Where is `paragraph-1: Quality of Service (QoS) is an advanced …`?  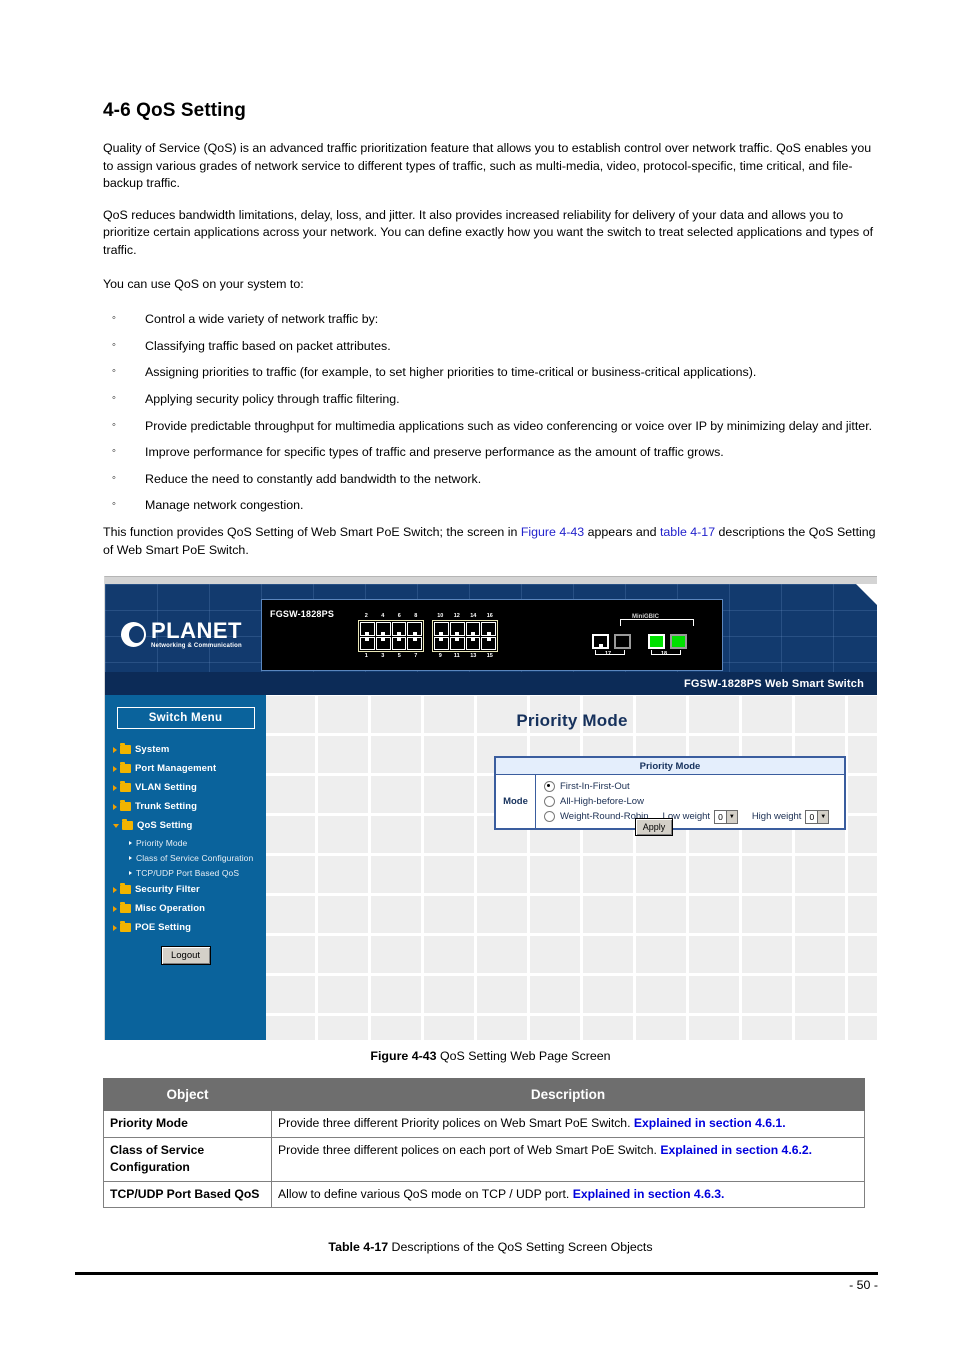 paragraph-1: Quality of Service (QoS) is an advanced … is located at coordinates (487, 166).